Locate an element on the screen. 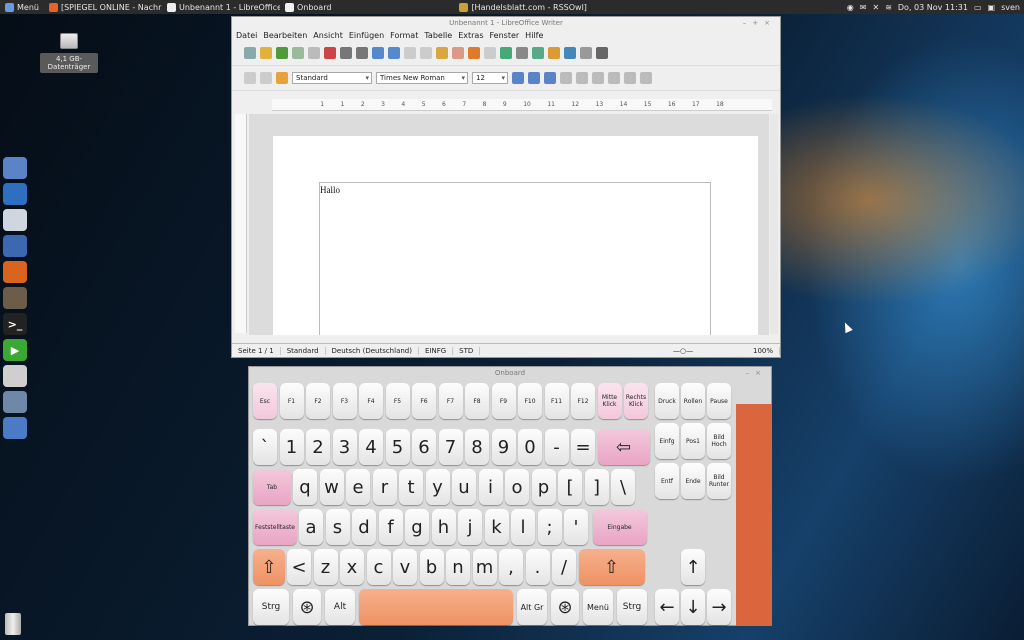  user-name: sven is located at coordinates (1010, 7).